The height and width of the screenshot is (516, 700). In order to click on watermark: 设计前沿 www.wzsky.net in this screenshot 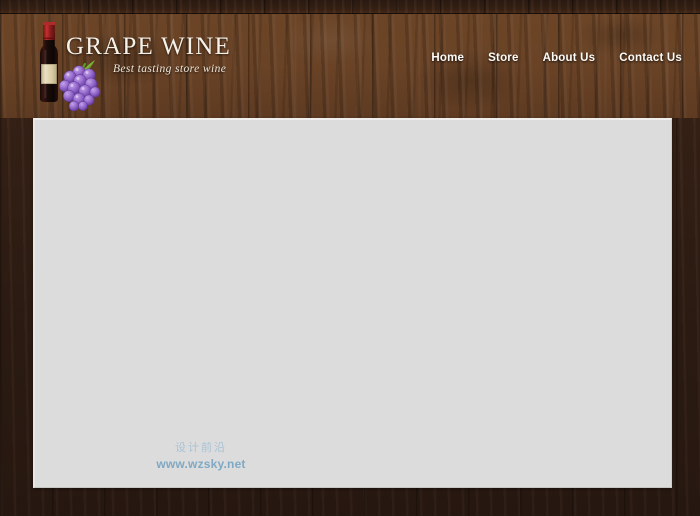, I will do `click(201, 456)`.